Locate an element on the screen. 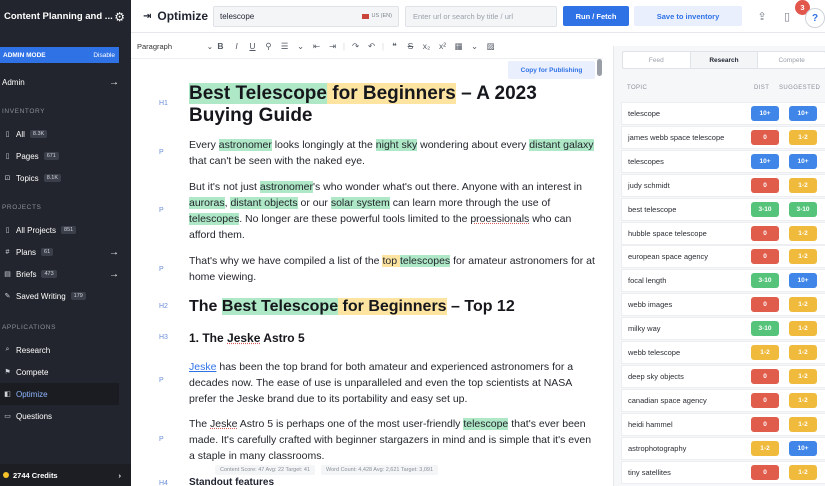 The image size is (825, 486). image-icon: ▨ is located at coordinates (490, 46).